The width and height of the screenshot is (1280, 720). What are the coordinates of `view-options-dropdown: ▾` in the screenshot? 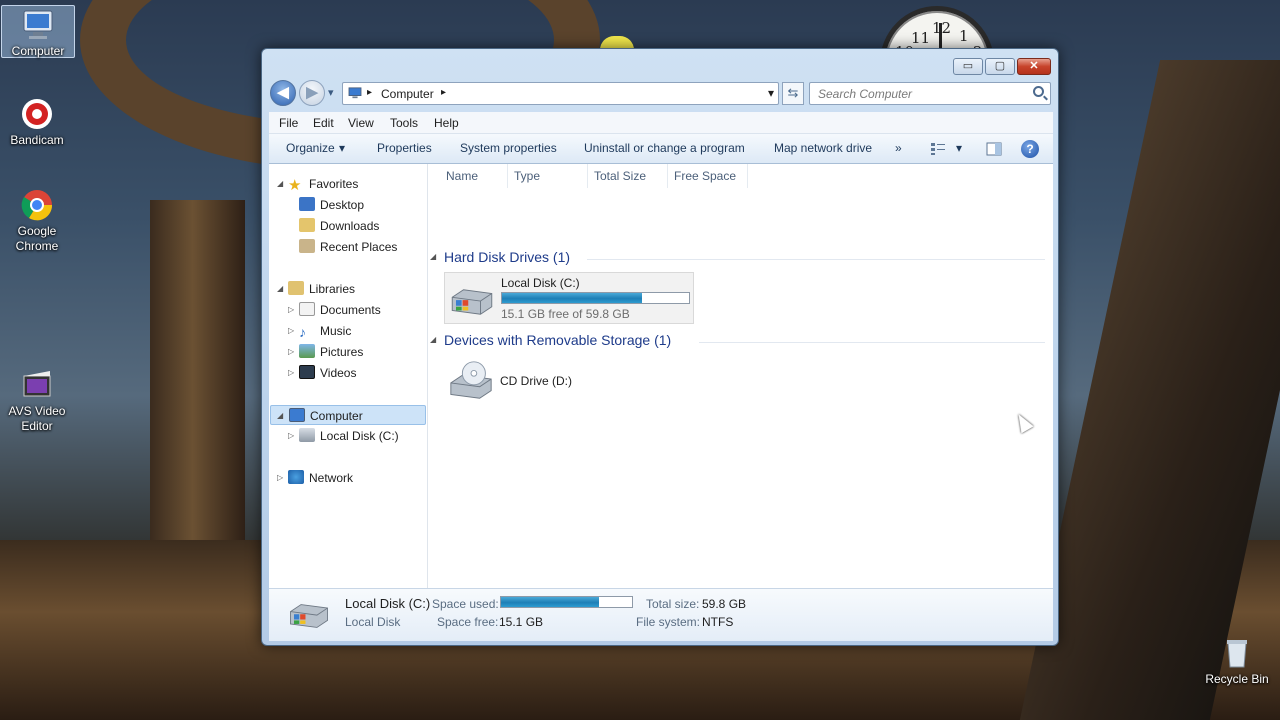 It's located at (959, 148).